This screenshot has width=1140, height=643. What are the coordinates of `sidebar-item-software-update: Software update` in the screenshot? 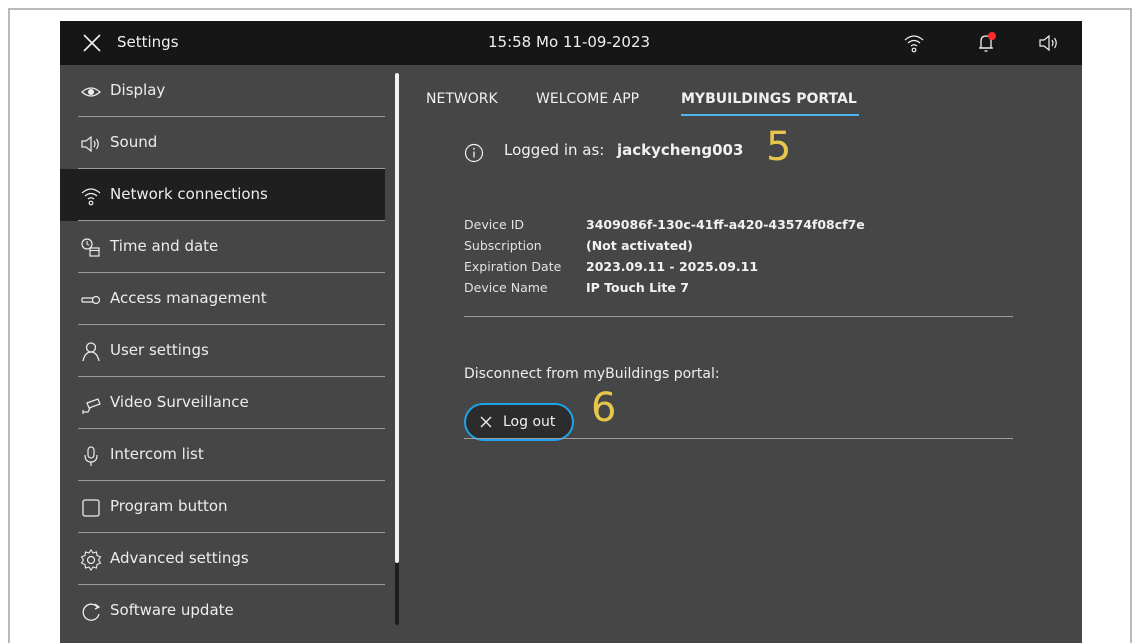 It's located at (222, 611).